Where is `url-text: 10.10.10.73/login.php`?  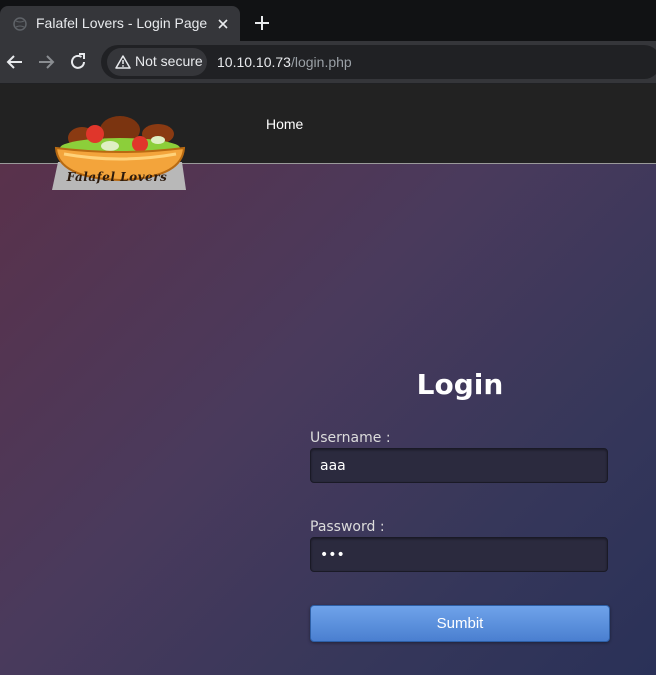 url-text: 10.10.10.73/login.php is located at coordinates (284, 62).